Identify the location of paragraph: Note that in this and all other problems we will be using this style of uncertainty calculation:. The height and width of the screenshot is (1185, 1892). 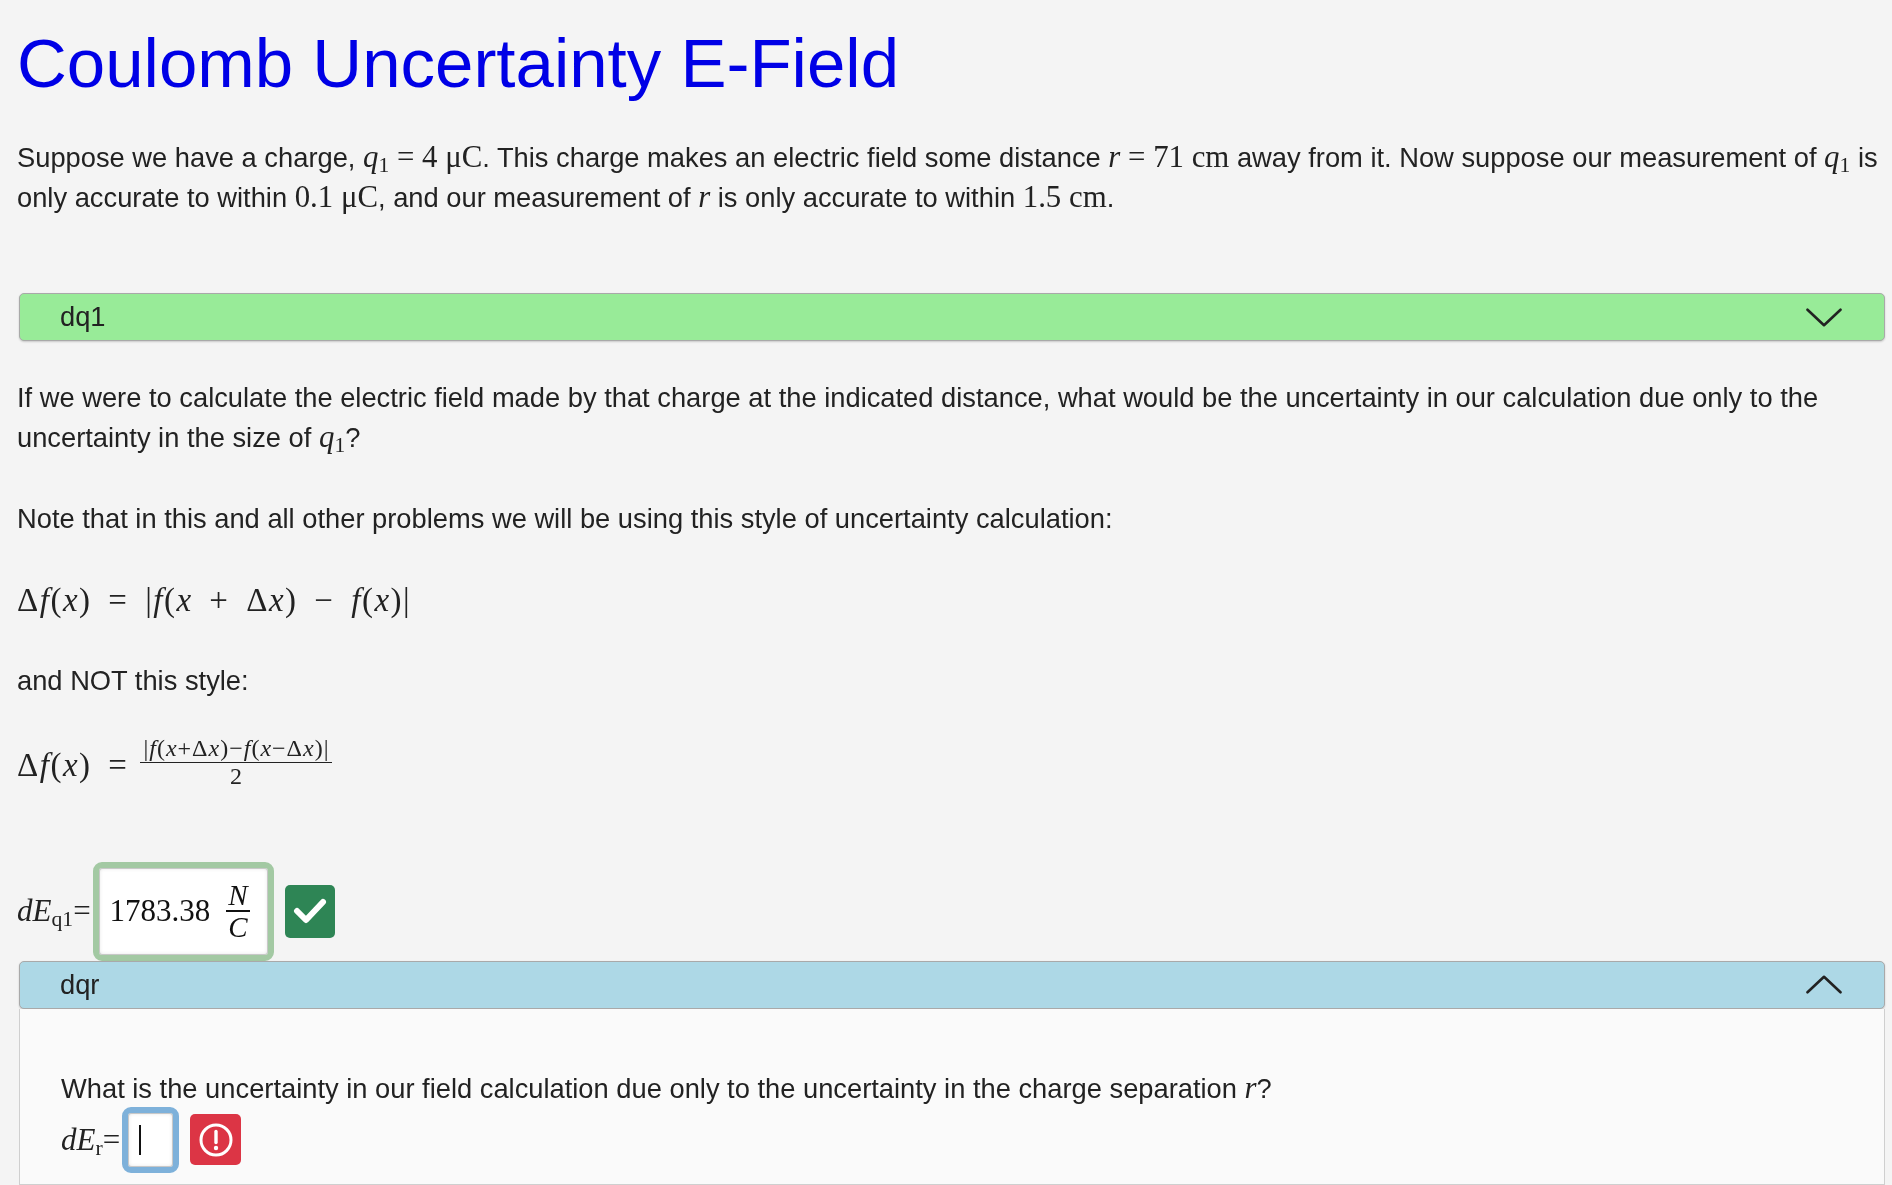
(565, 519).